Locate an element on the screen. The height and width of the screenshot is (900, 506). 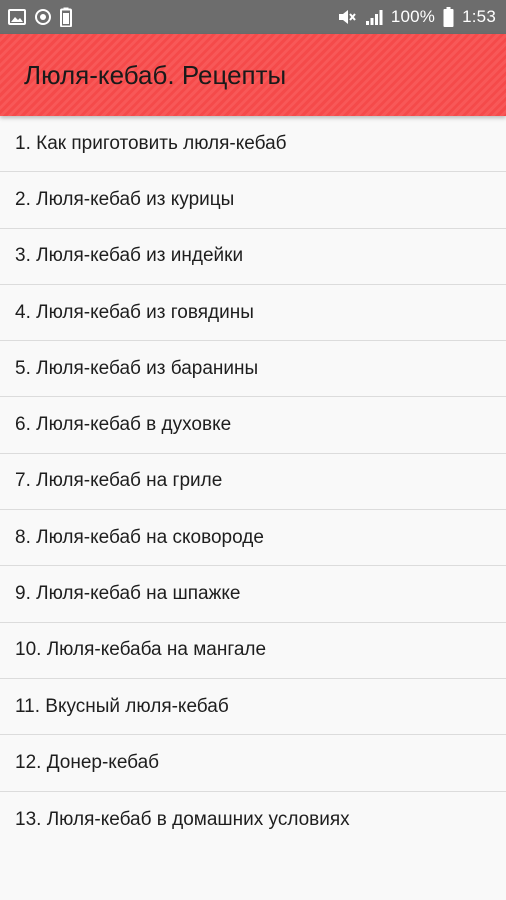
battery-saver-icon is located at coordinates (66, 17).